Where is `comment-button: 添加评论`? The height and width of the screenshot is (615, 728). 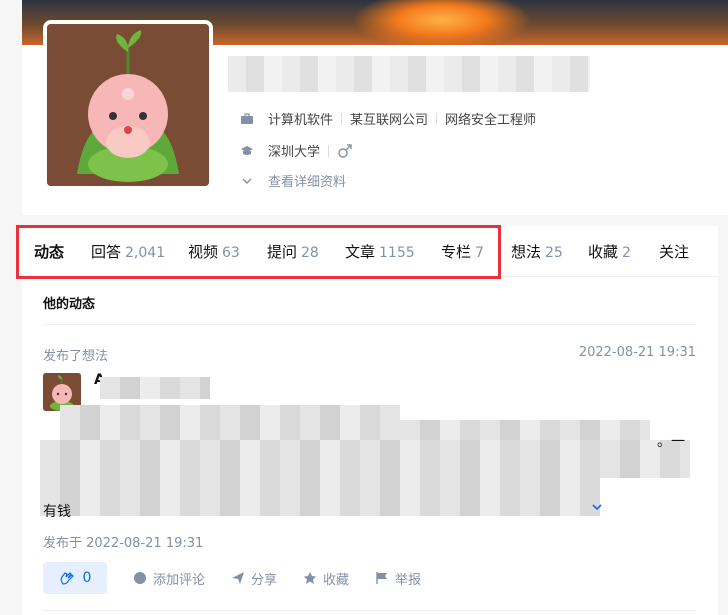 comment-button: 添加评论 is located at coordinates (169, 578).